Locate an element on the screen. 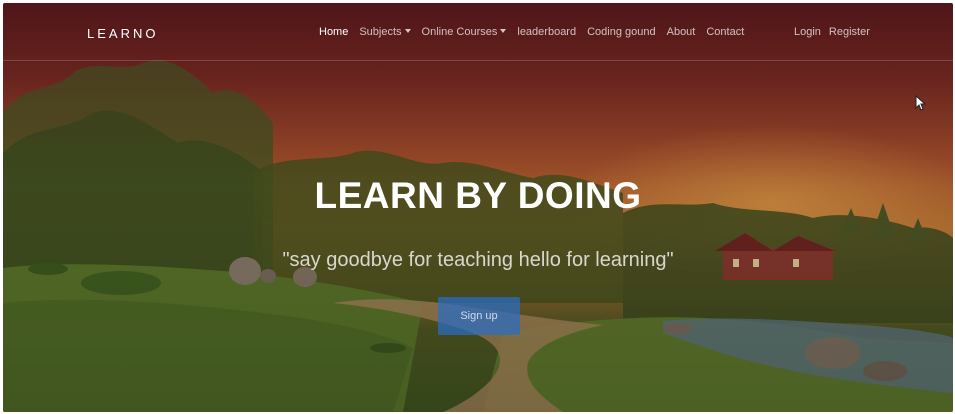 This screenshot has height=414, width=955. login-link: Login is located at coordinates (807, 32).